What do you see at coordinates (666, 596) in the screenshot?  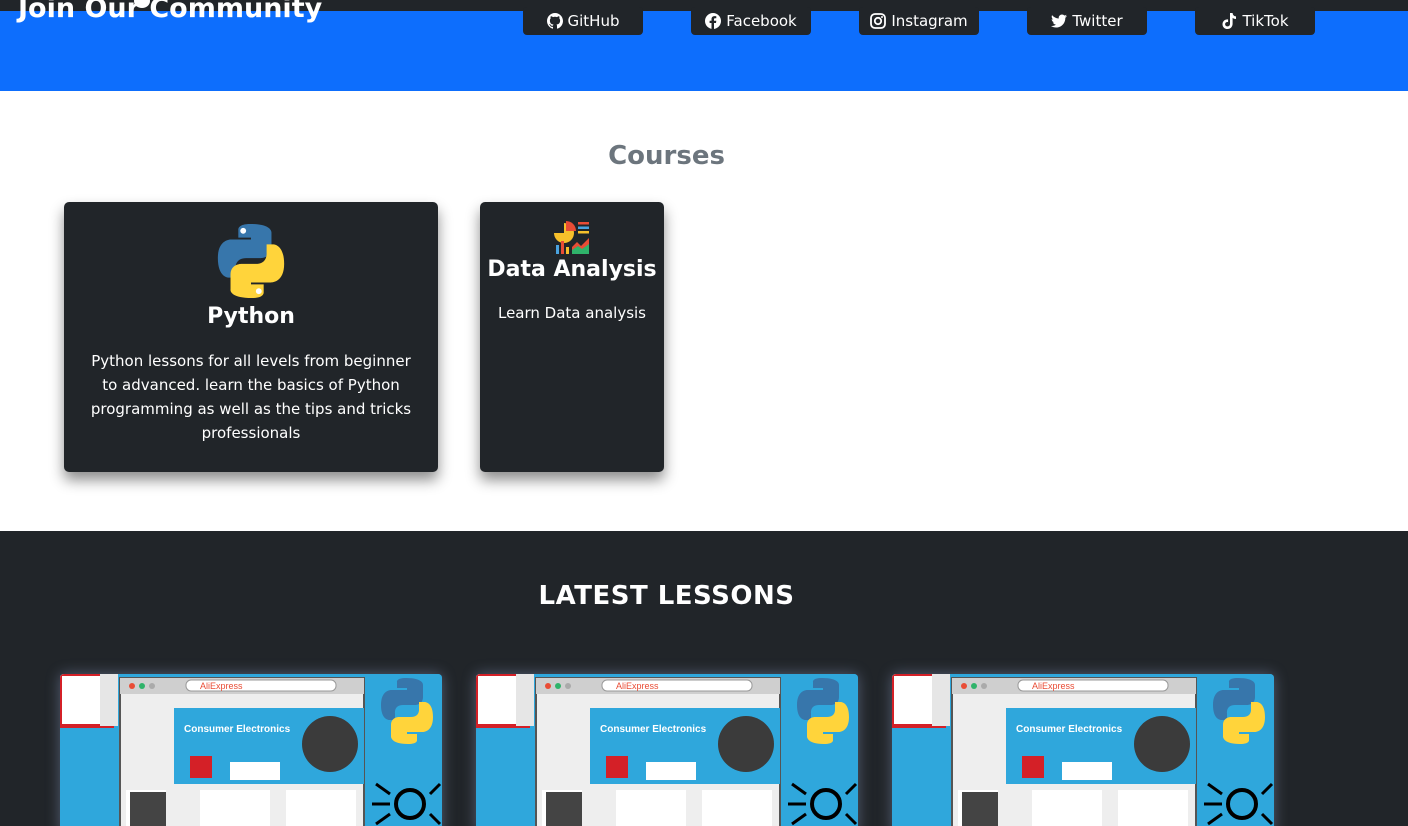 I see `latest-lessons-title: LATEST LESSONS` at bounding box center [666, 596].